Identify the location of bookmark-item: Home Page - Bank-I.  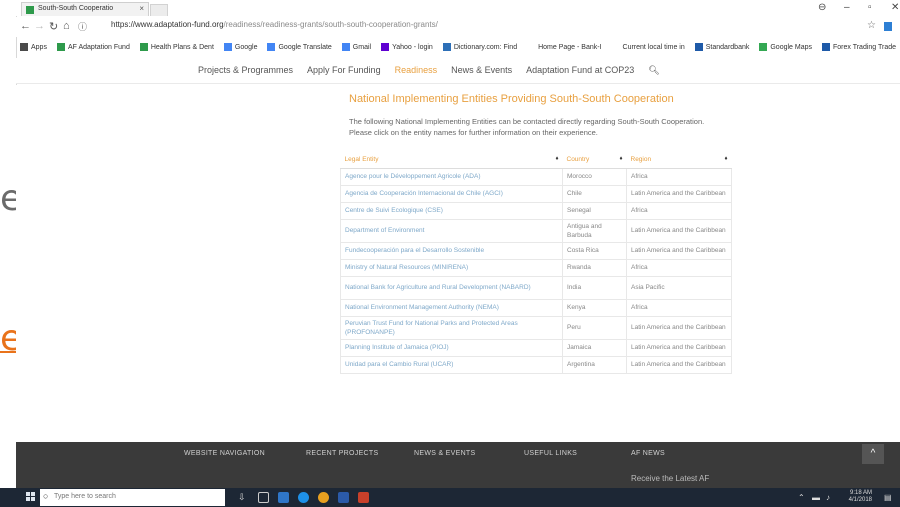
(564, 47).